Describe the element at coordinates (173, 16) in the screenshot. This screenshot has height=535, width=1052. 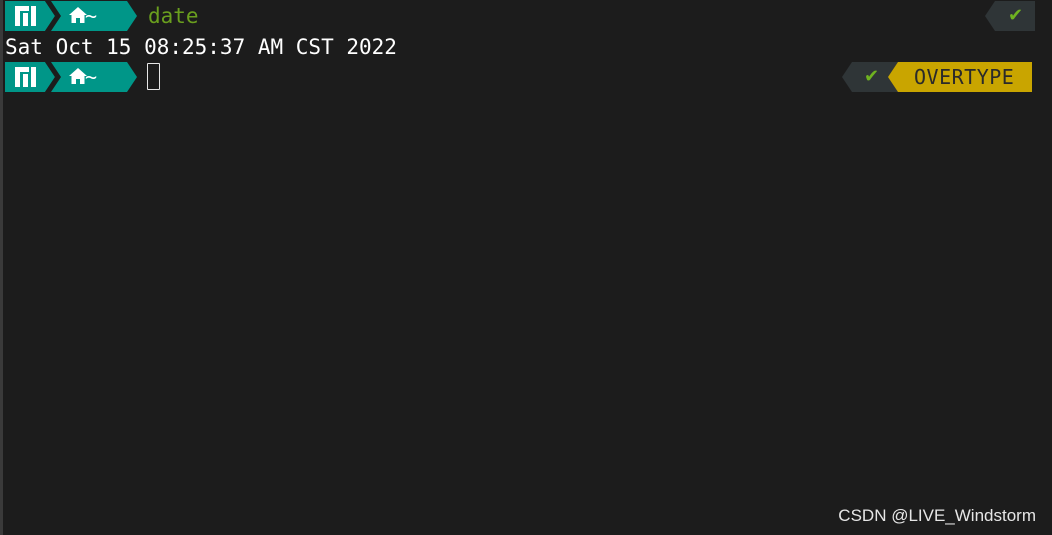
I see `command-text: date` at that location.